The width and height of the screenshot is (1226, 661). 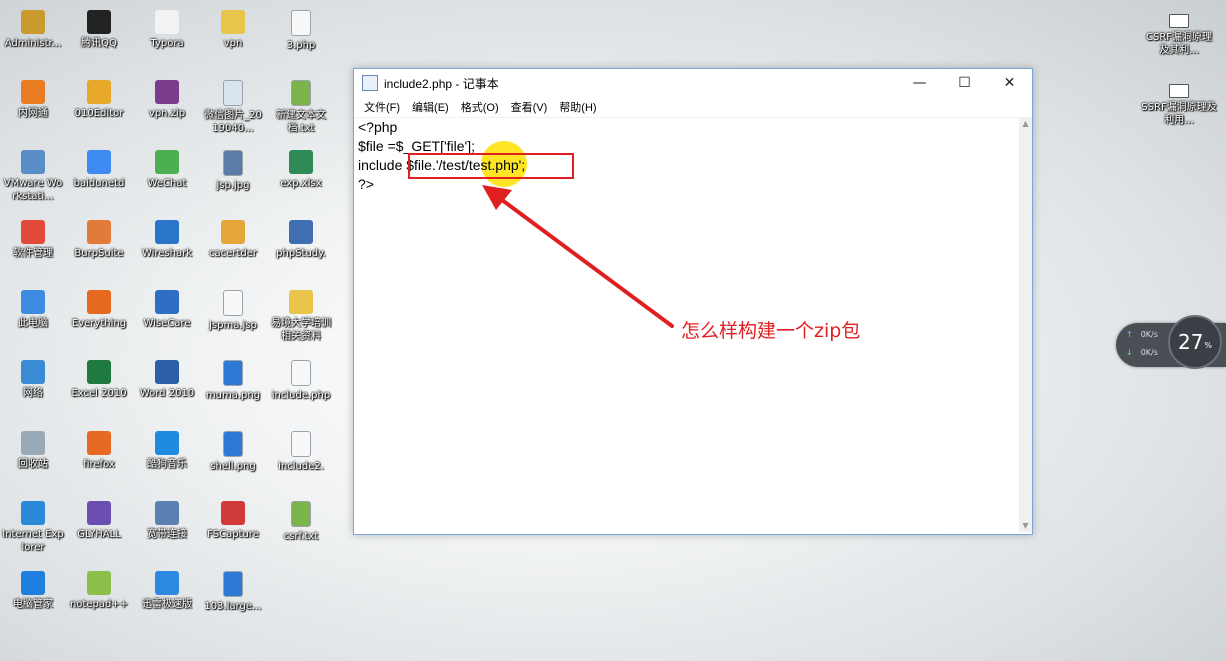 I want to click on upload-speed-value: 0K/s, so click(x=1149, y=334).